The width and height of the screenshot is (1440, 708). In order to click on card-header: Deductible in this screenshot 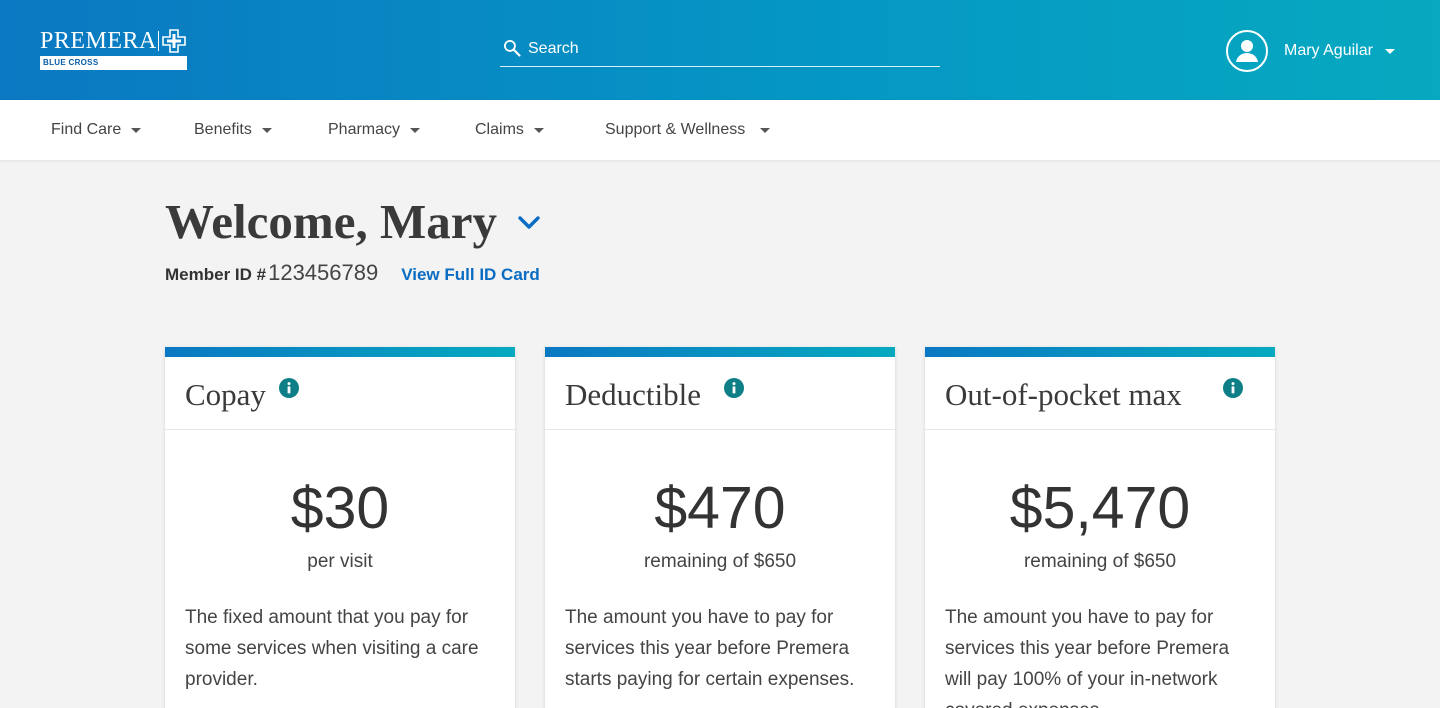, I will do `click(720, 393)`.